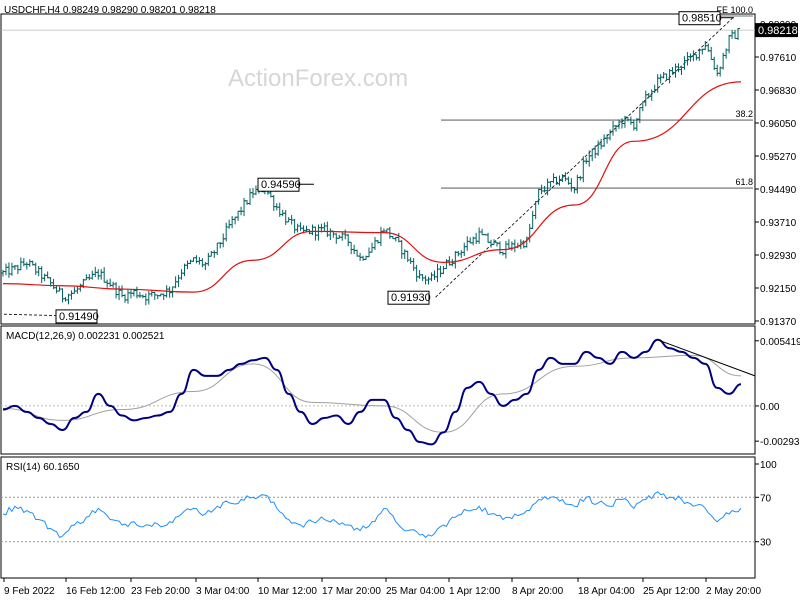 The image size is (800, 605). Describe the element at coordinates (538, 591) in the screenshot. I see `x-tick-label: 8 Apr 20:00` at that location.